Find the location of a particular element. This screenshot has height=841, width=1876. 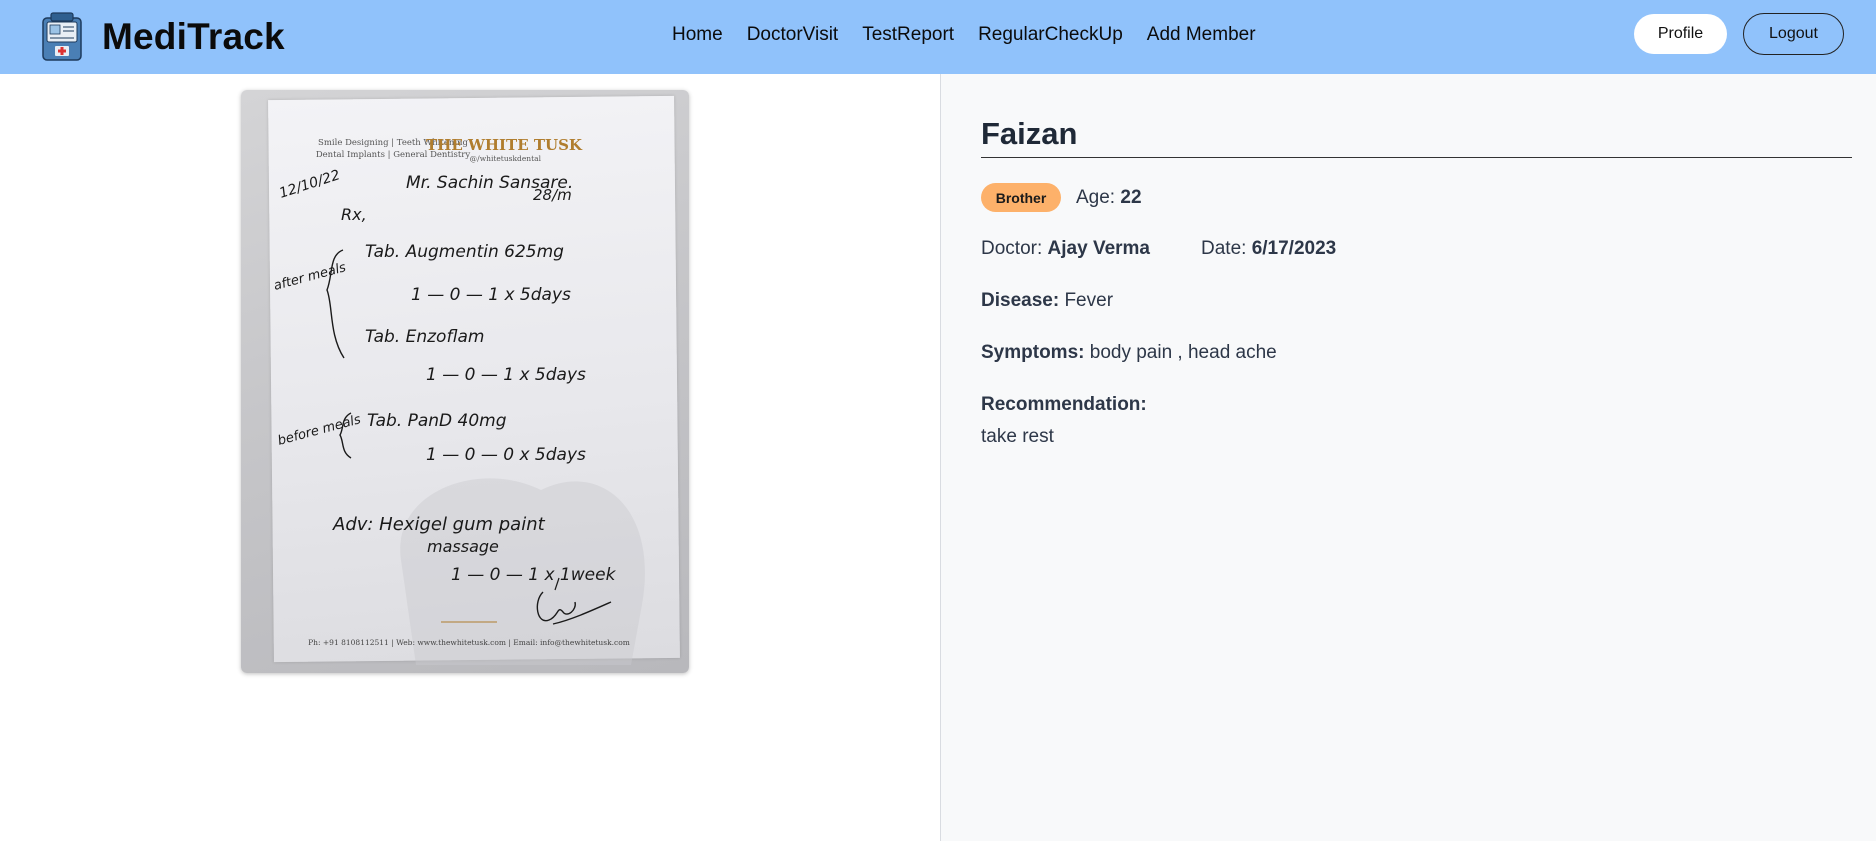

recommendation-label-row: Recommendation: is located at coordinates (1064, 405).